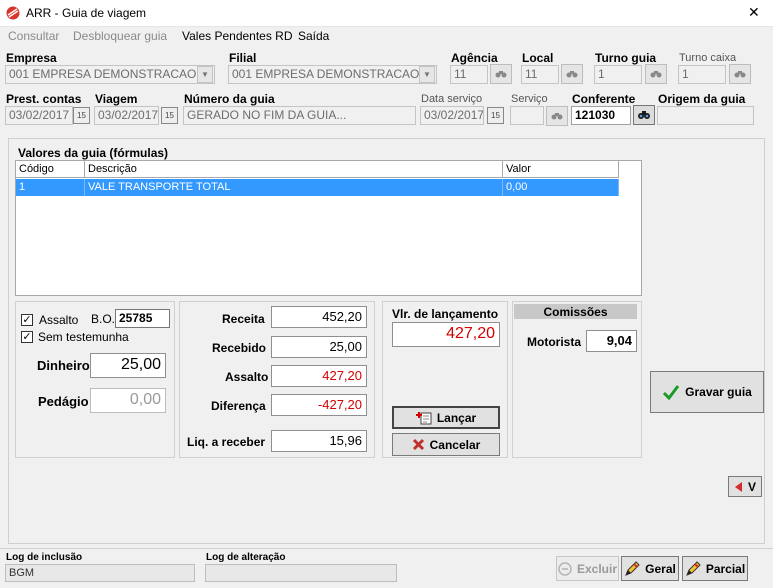  I want to click on table-row: 1 VALE TRANSPORTE TOTAL 0,00, so click(317, 187).